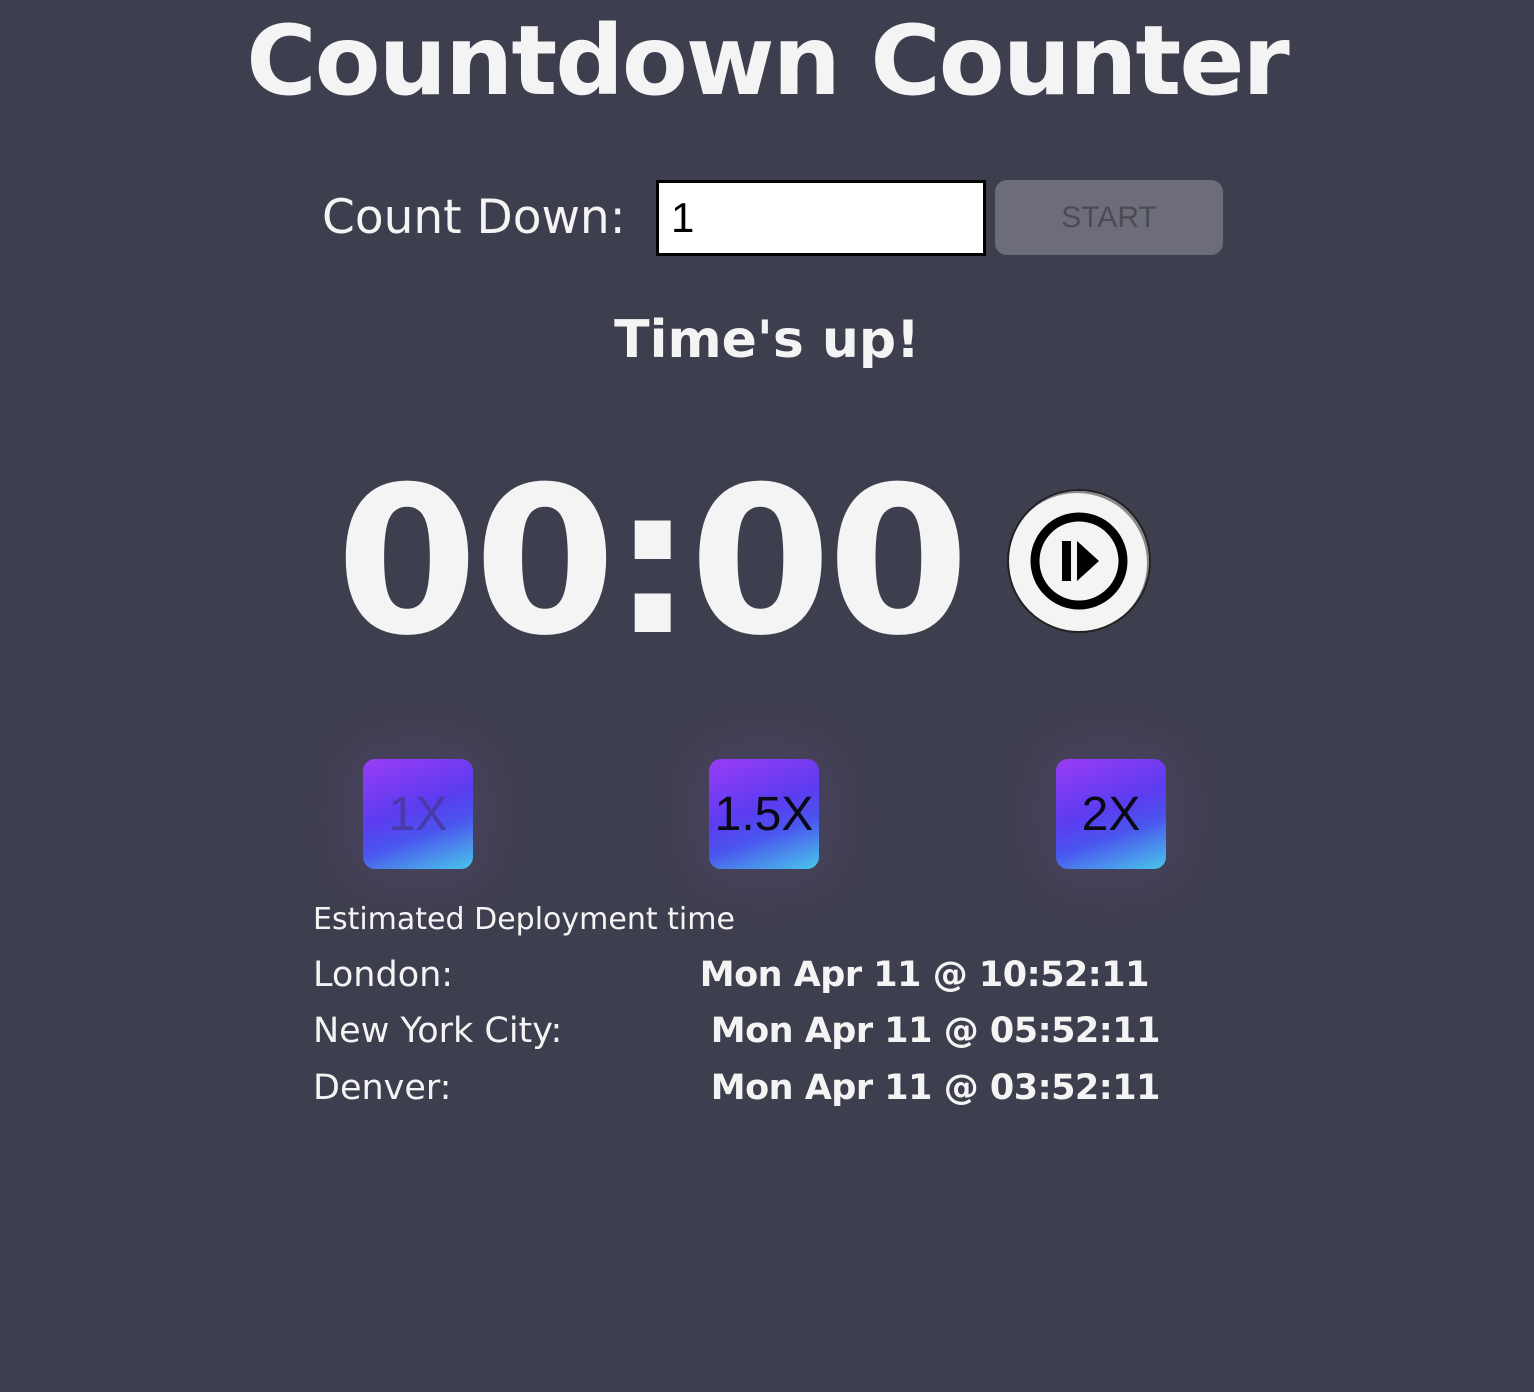 The height and width of the screenshot is (1392, 1534). What do you see at coordinates (382, 1088) in the screenshot?
I see `city-name: Denver:` at bounding box center [382, 1088].